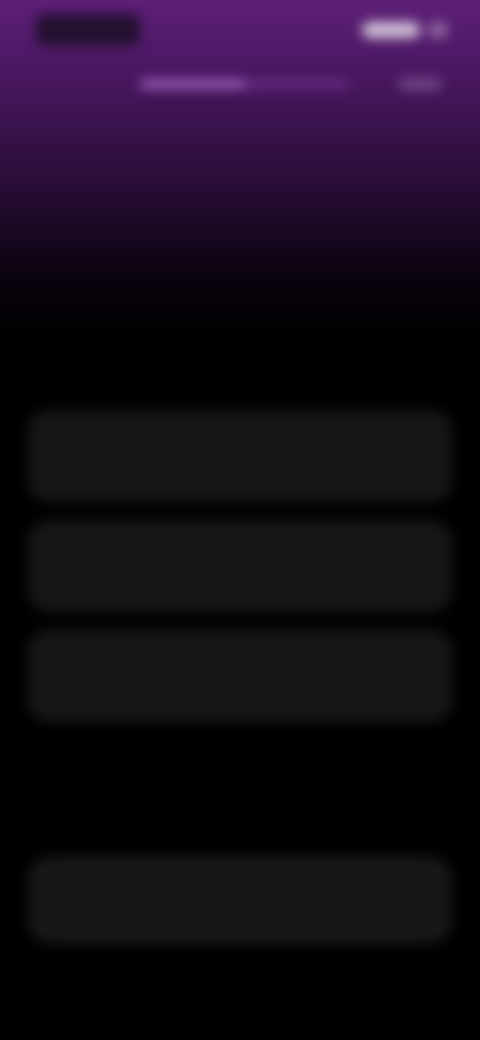 The height and width of the screenshot is (1040, 480). What do you see at coordinates (391, 30) in the screenshot?
I see `top-action-label` at bounding box center [391, 30].